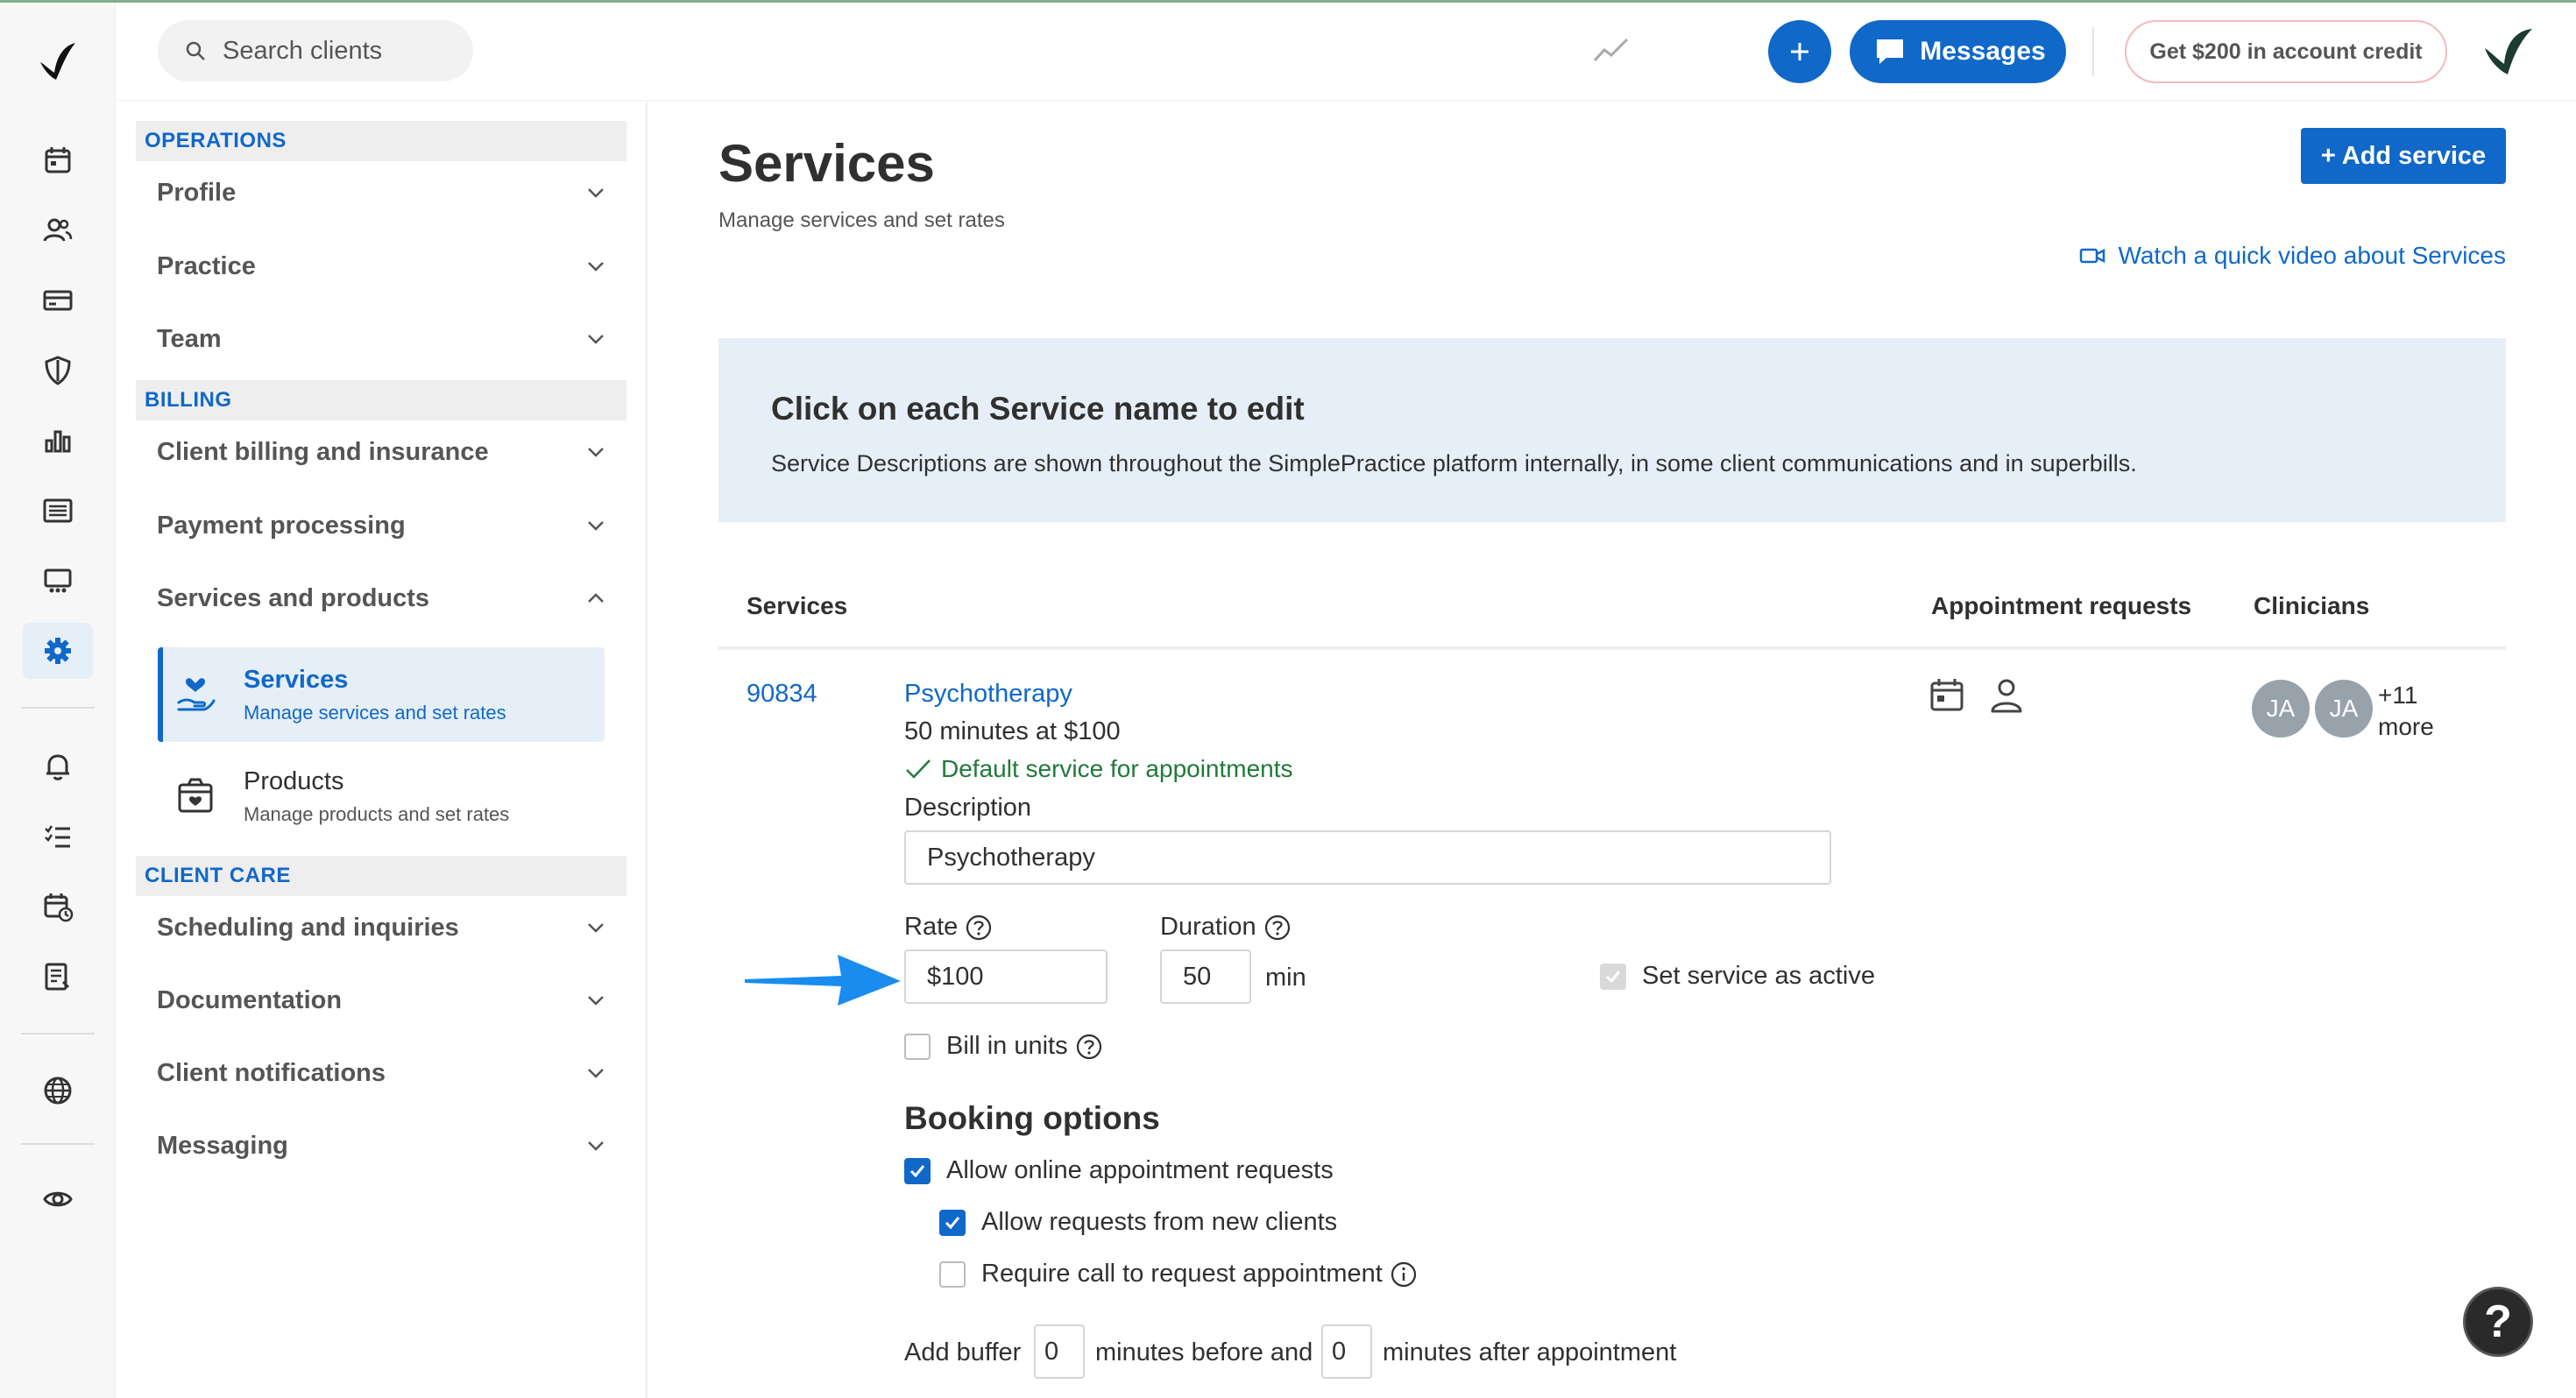 The height and width of the screenshot is (1398, 2576). What do you see at coordinates (826, 163) in the screenshot?
I see `page-title: Services` at bounding box center [826, 163].